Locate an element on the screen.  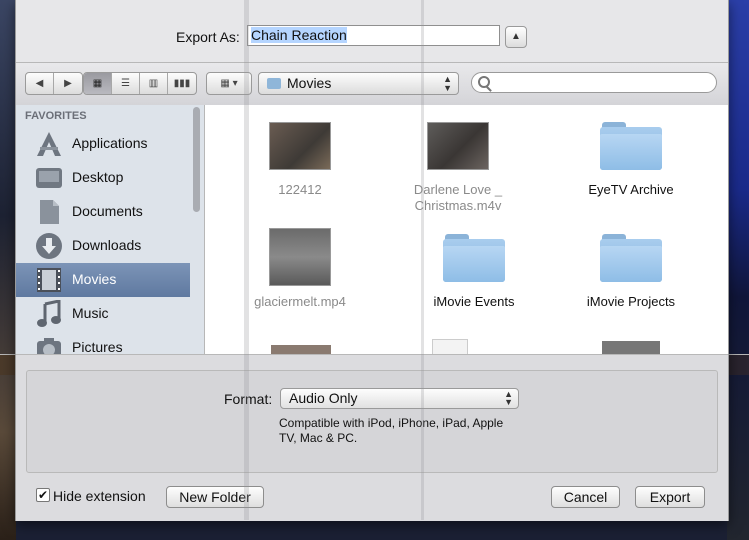
expand-dialog-button: ▲ is located at coordinates (516, 37).